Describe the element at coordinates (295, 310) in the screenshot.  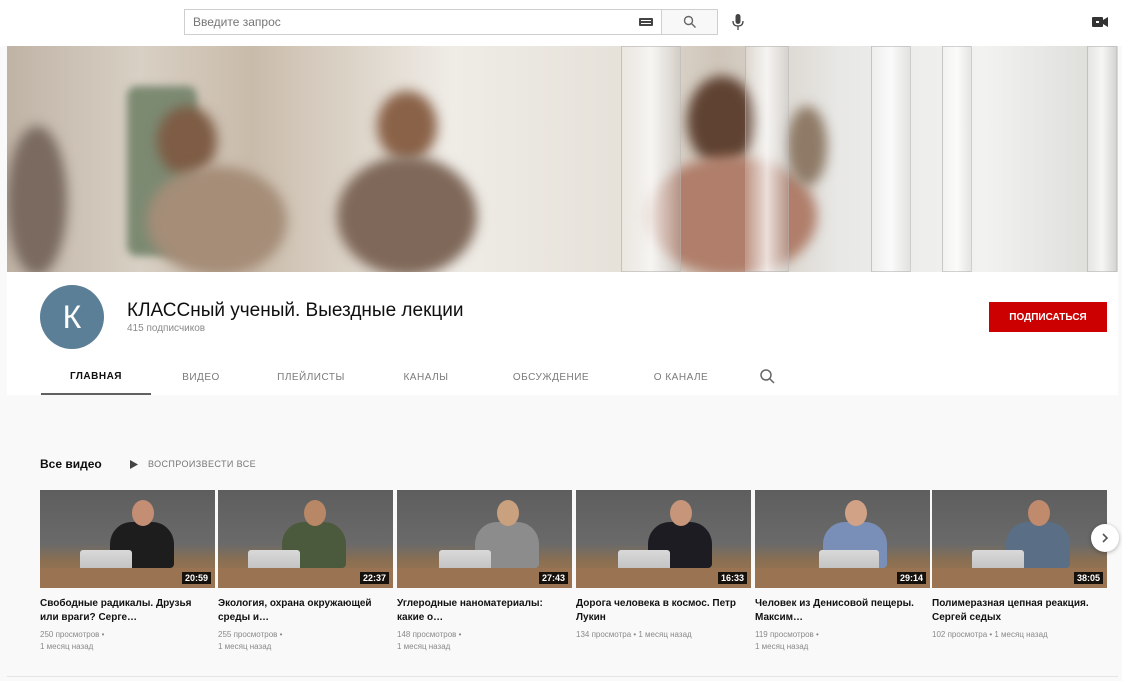
I see `channel-title: КЛАССный ученый. Выездные лекции` at that location.